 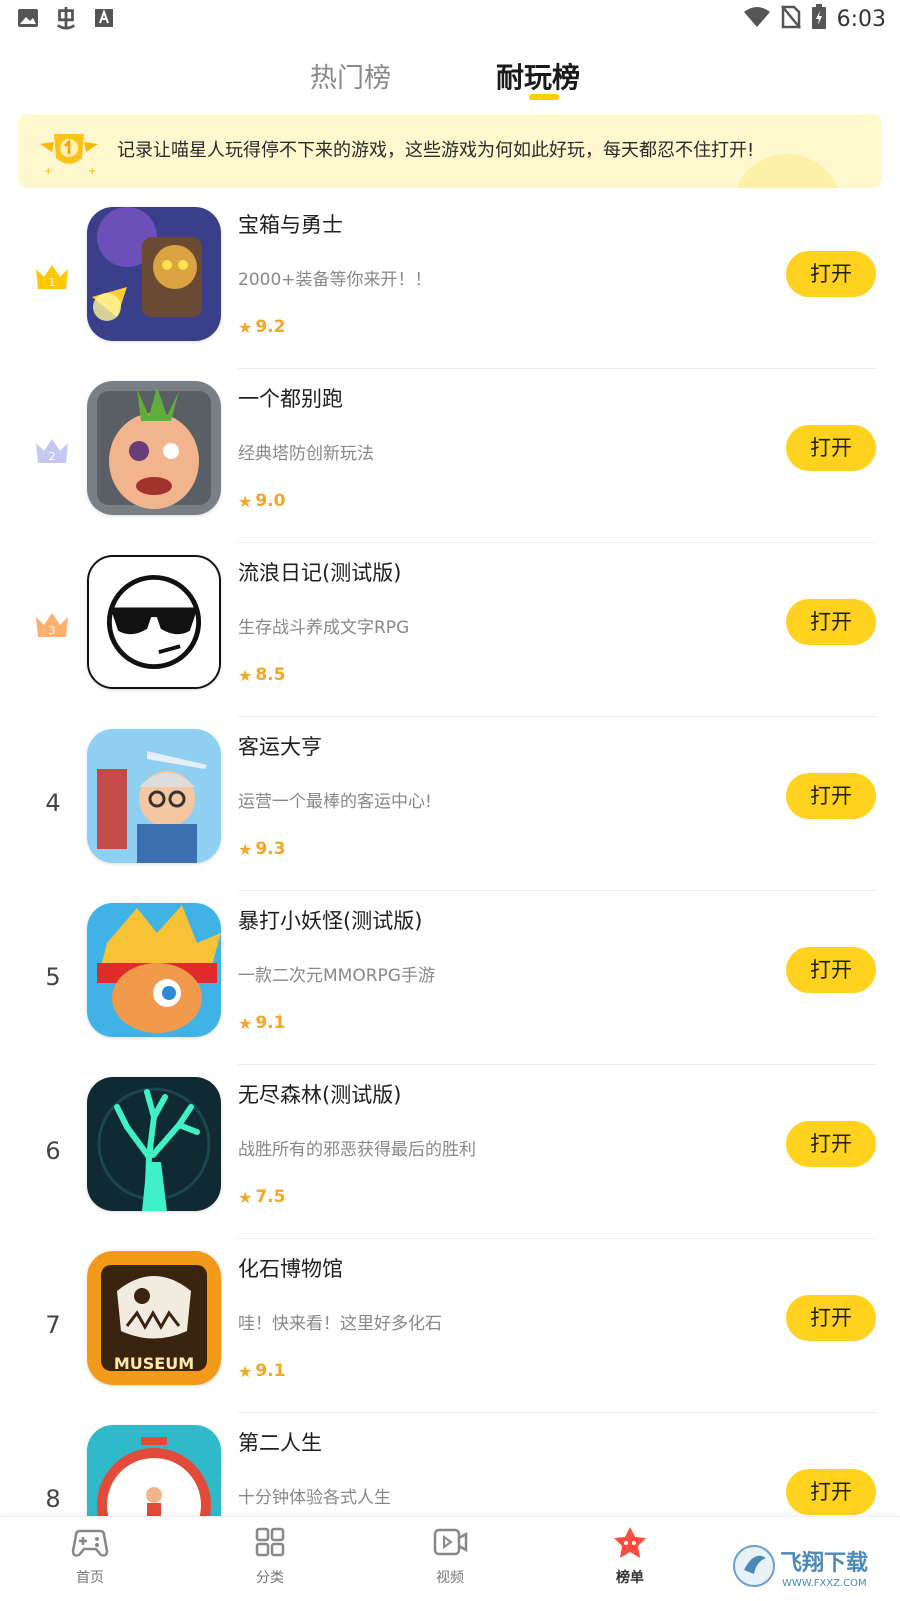 What do you see at coordinates (290, 399) in the screenshot?
I see `app-title: 一个都别跑` at bounding box center [290, 399].